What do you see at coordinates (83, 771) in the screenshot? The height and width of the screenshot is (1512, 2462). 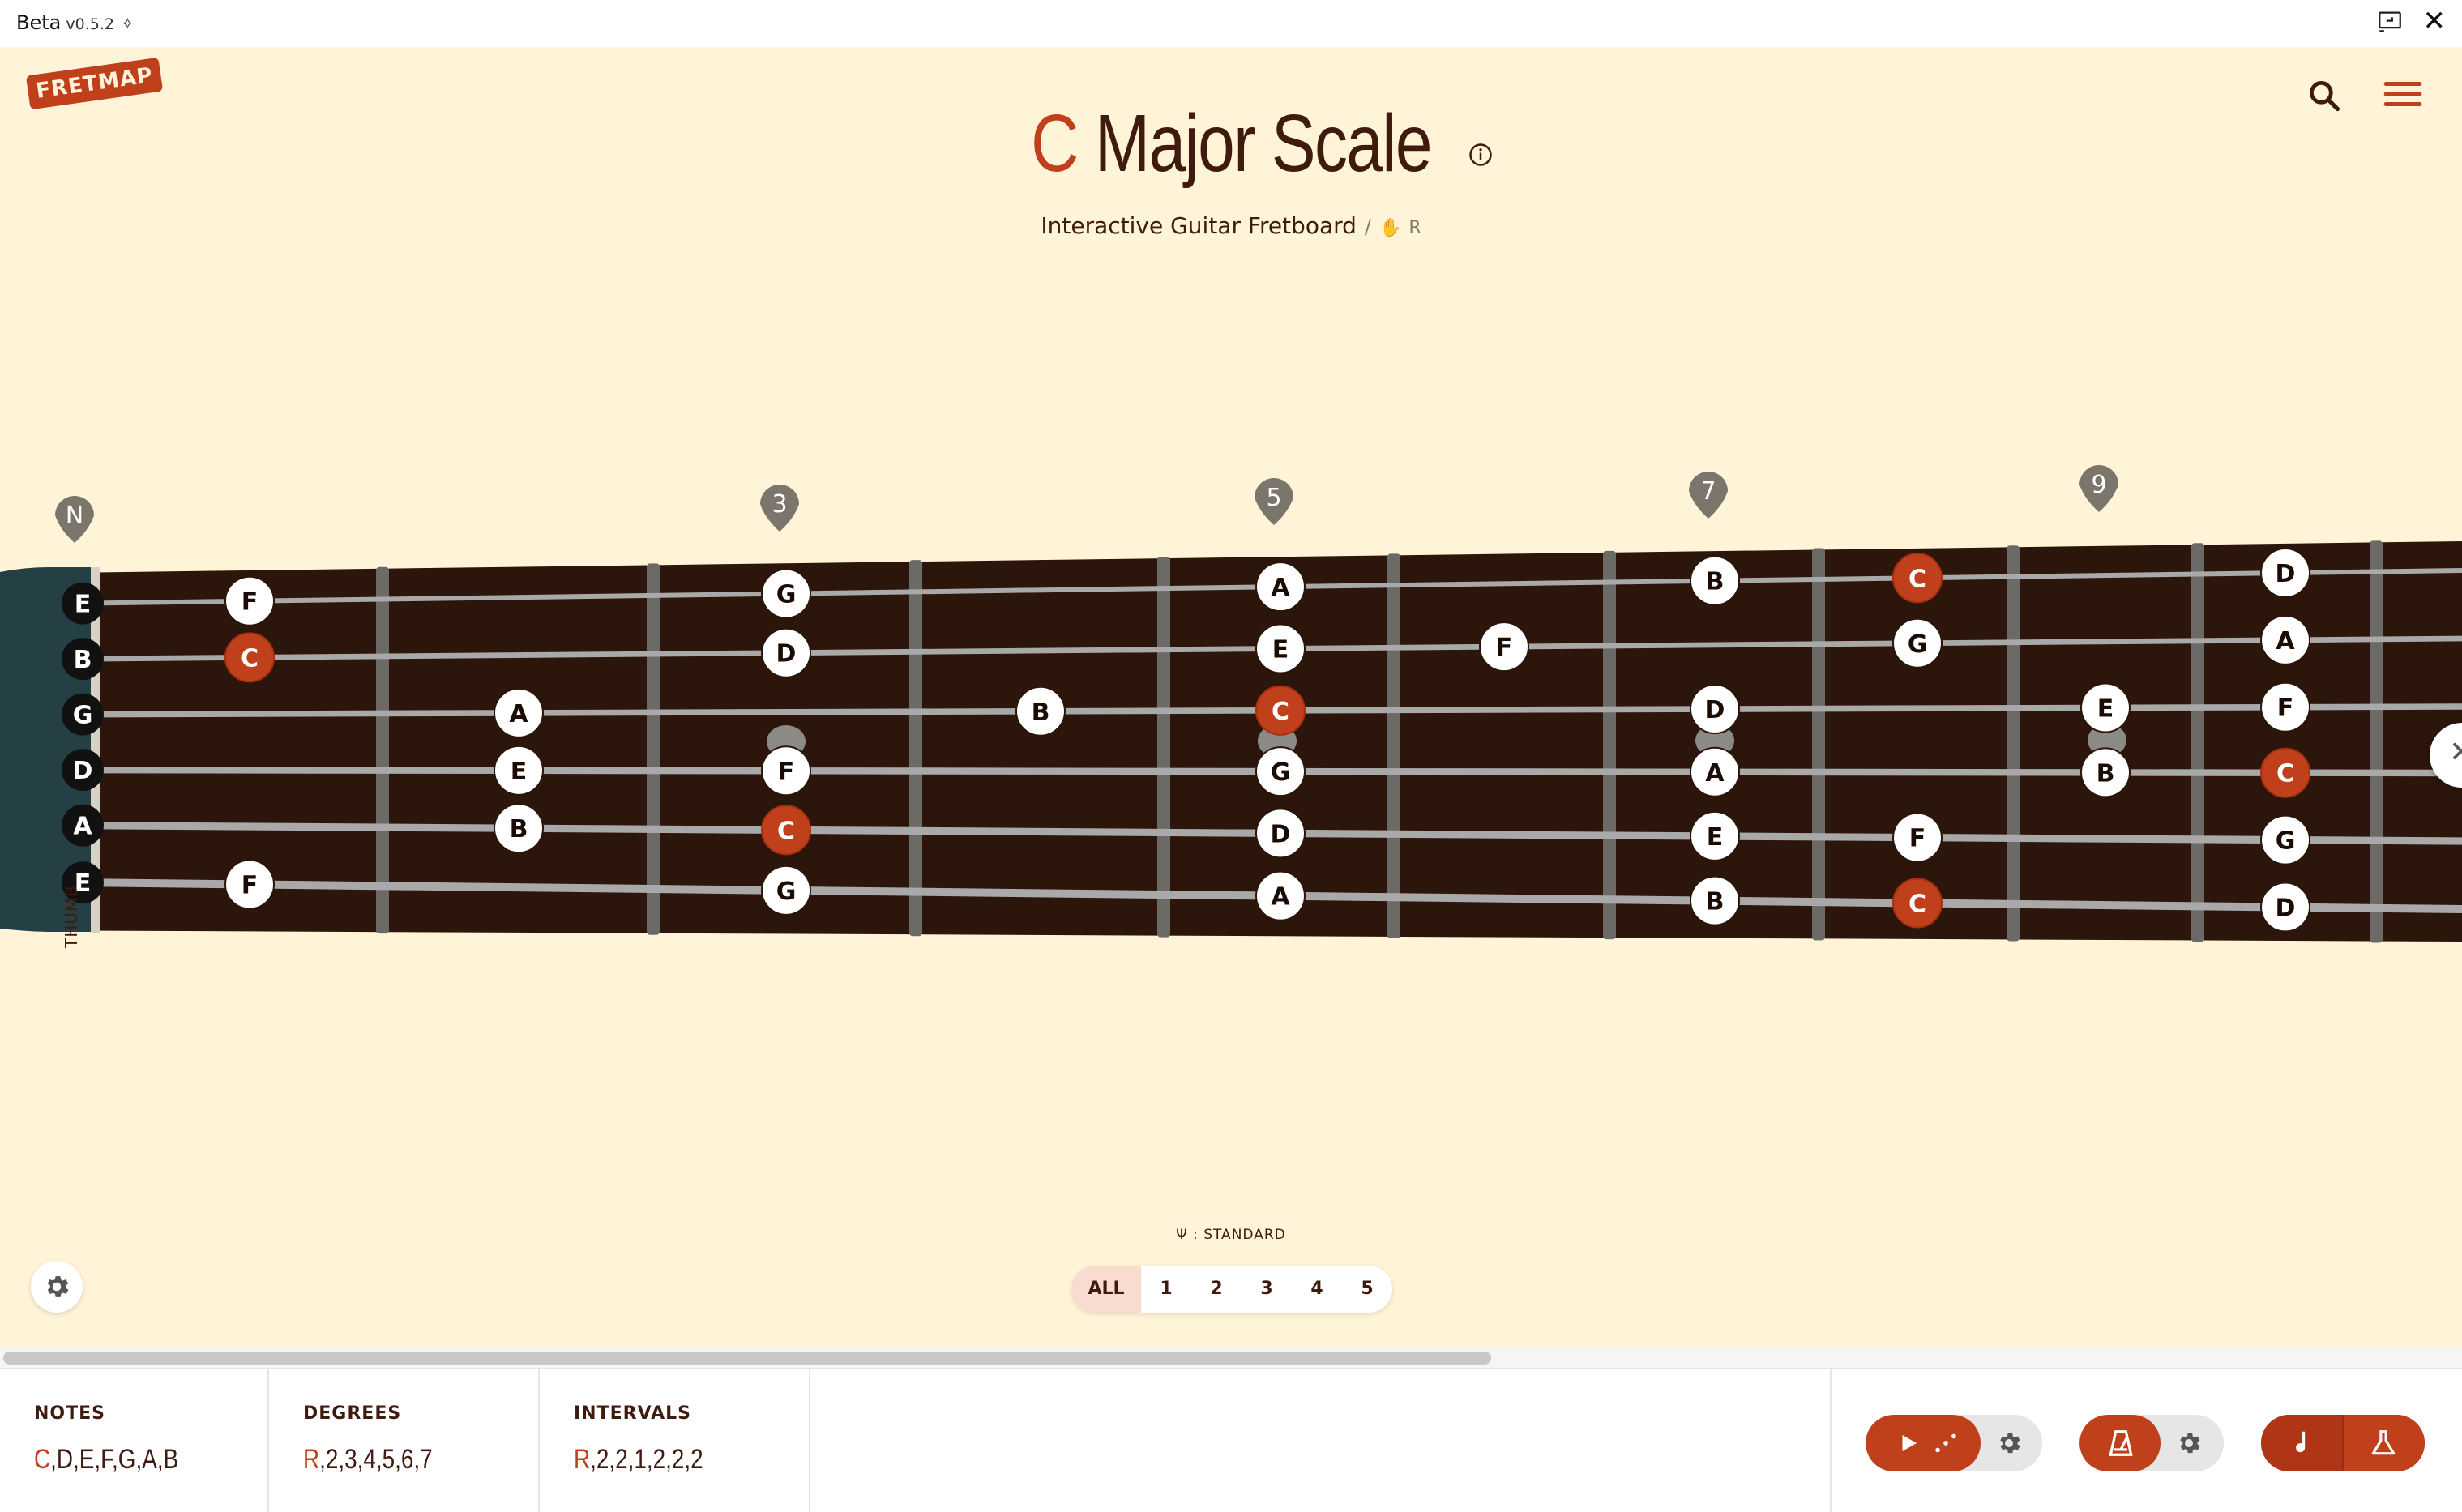 I see `open-string-label: D` at bounding box center [83, 771].